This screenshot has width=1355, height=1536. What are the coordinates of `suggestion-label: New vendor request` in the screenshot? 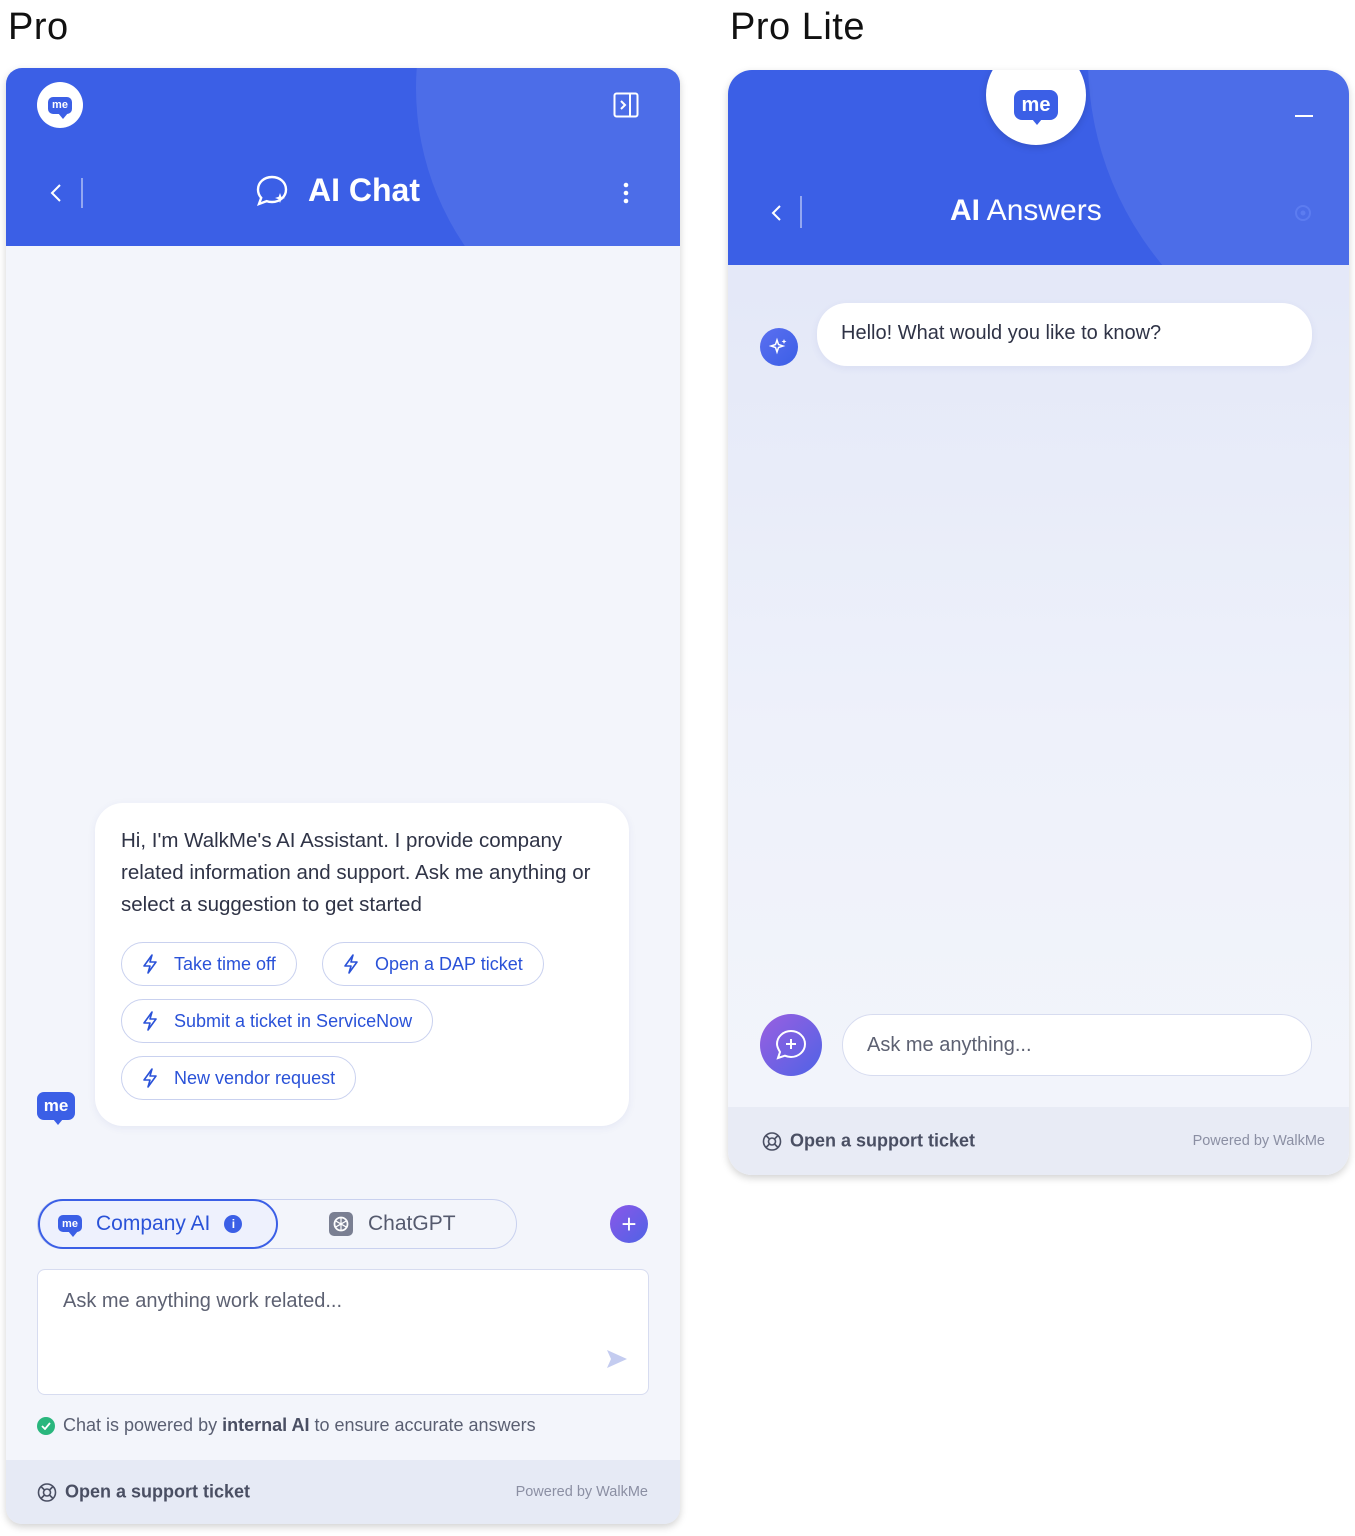 It's located at (255, 1077).